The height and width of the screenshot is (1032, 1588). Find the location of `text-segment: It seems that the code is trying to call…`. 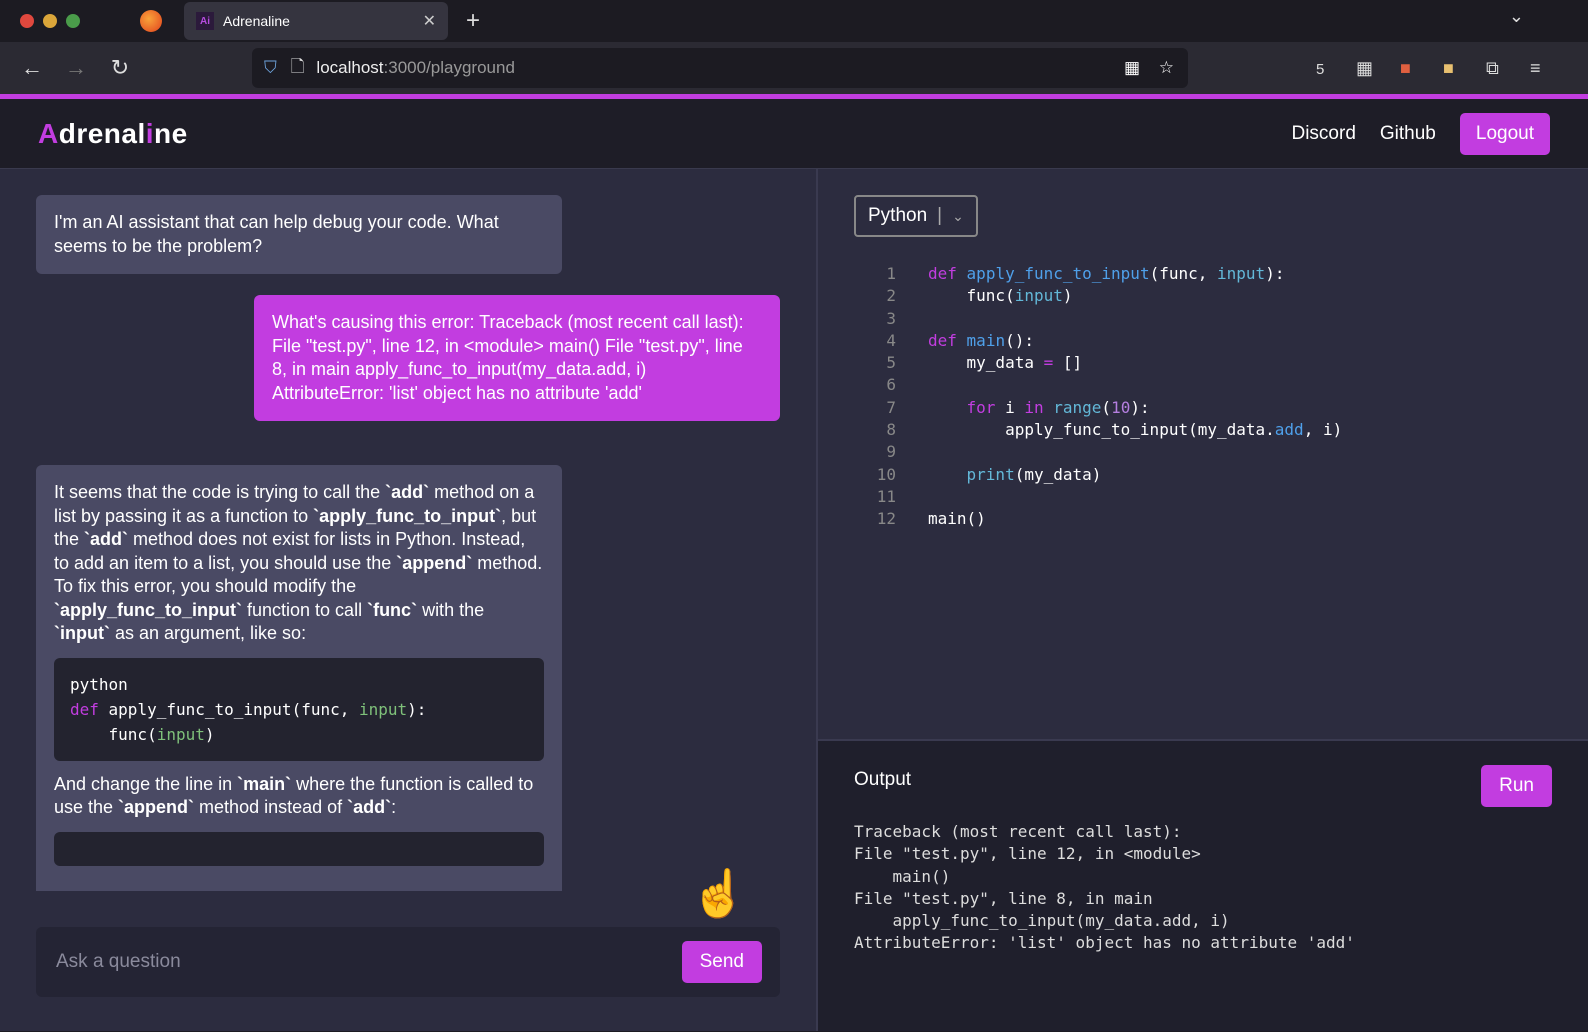

text-segment: It seems that the code is trying to call… is located at coordinates (220, 492).